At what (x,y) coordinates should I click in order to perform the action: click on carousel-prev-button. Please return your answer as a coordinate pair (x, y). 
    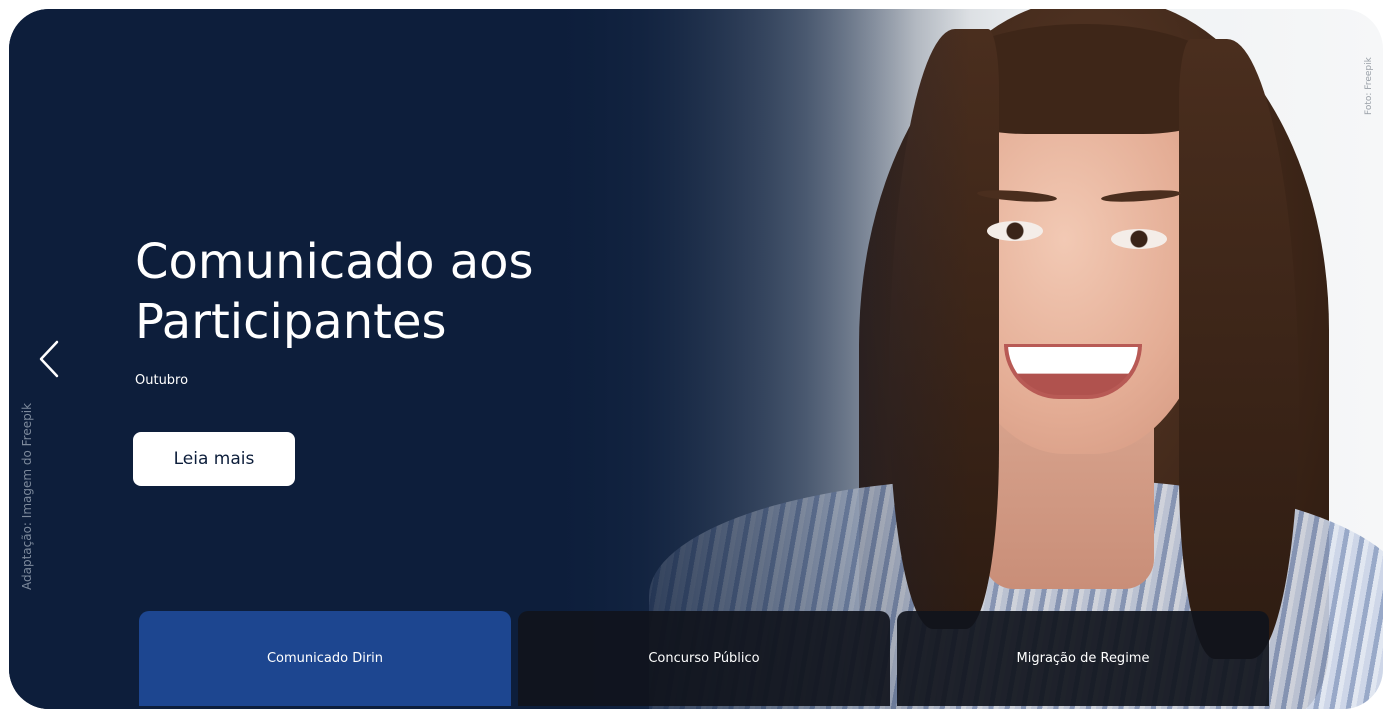
    Looking at the image, I should click on (49, 359).